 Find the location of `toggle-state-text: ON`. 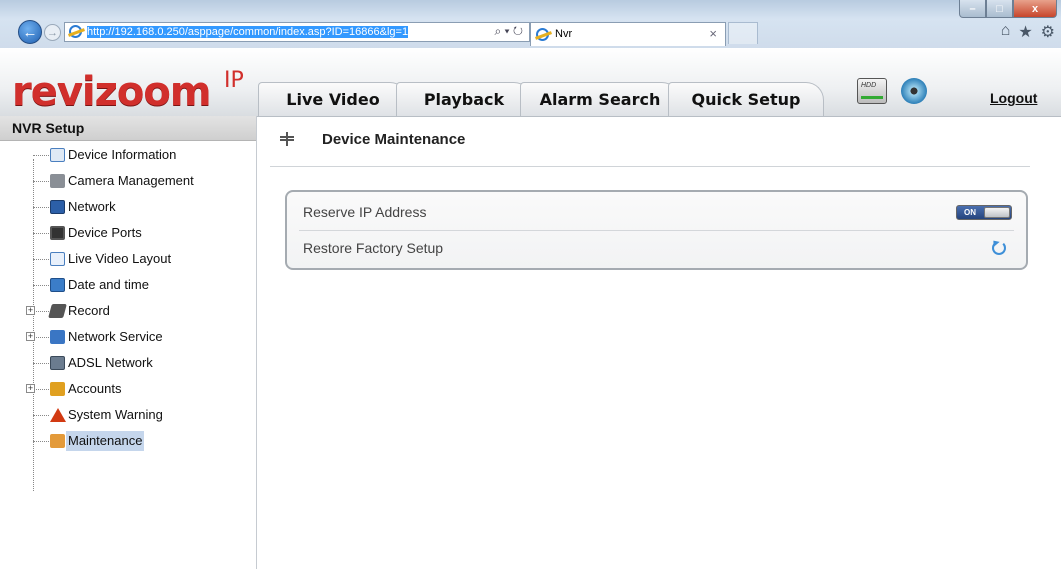

toggle-state-text: ON is located at coordinates (970, 212).